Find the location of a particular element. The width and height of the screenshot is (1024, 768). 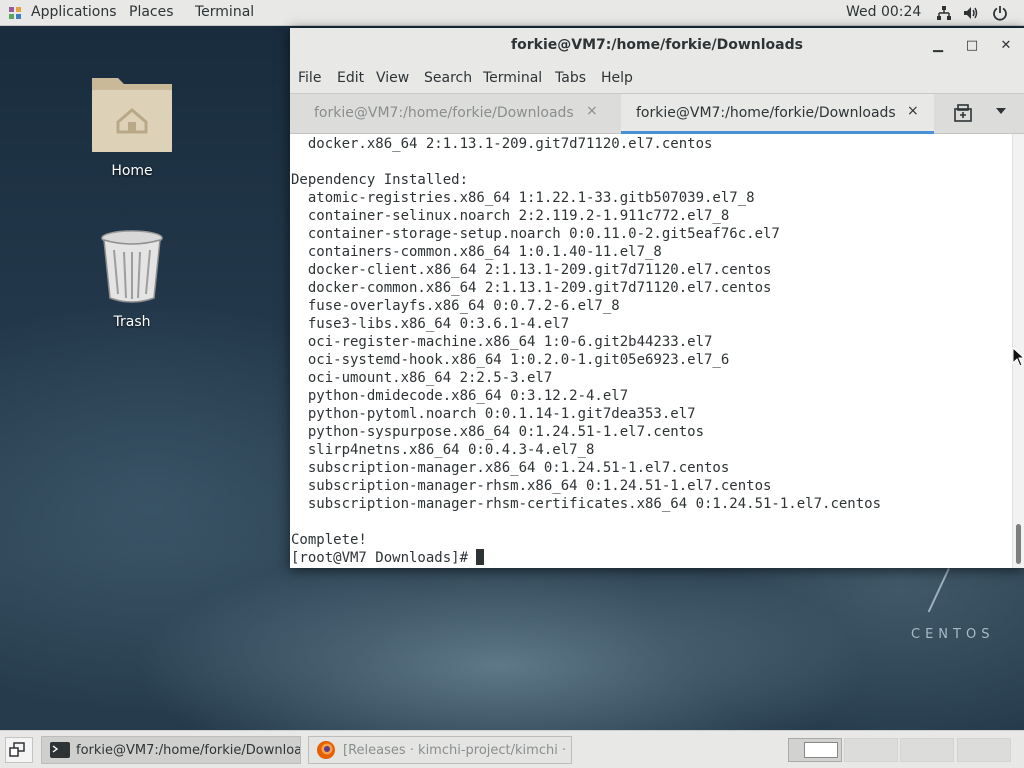

window-titlebar: forkie@VM7:/home/forkie/Downloads ▁ □ ✕ is located at coordinates (657, 46).